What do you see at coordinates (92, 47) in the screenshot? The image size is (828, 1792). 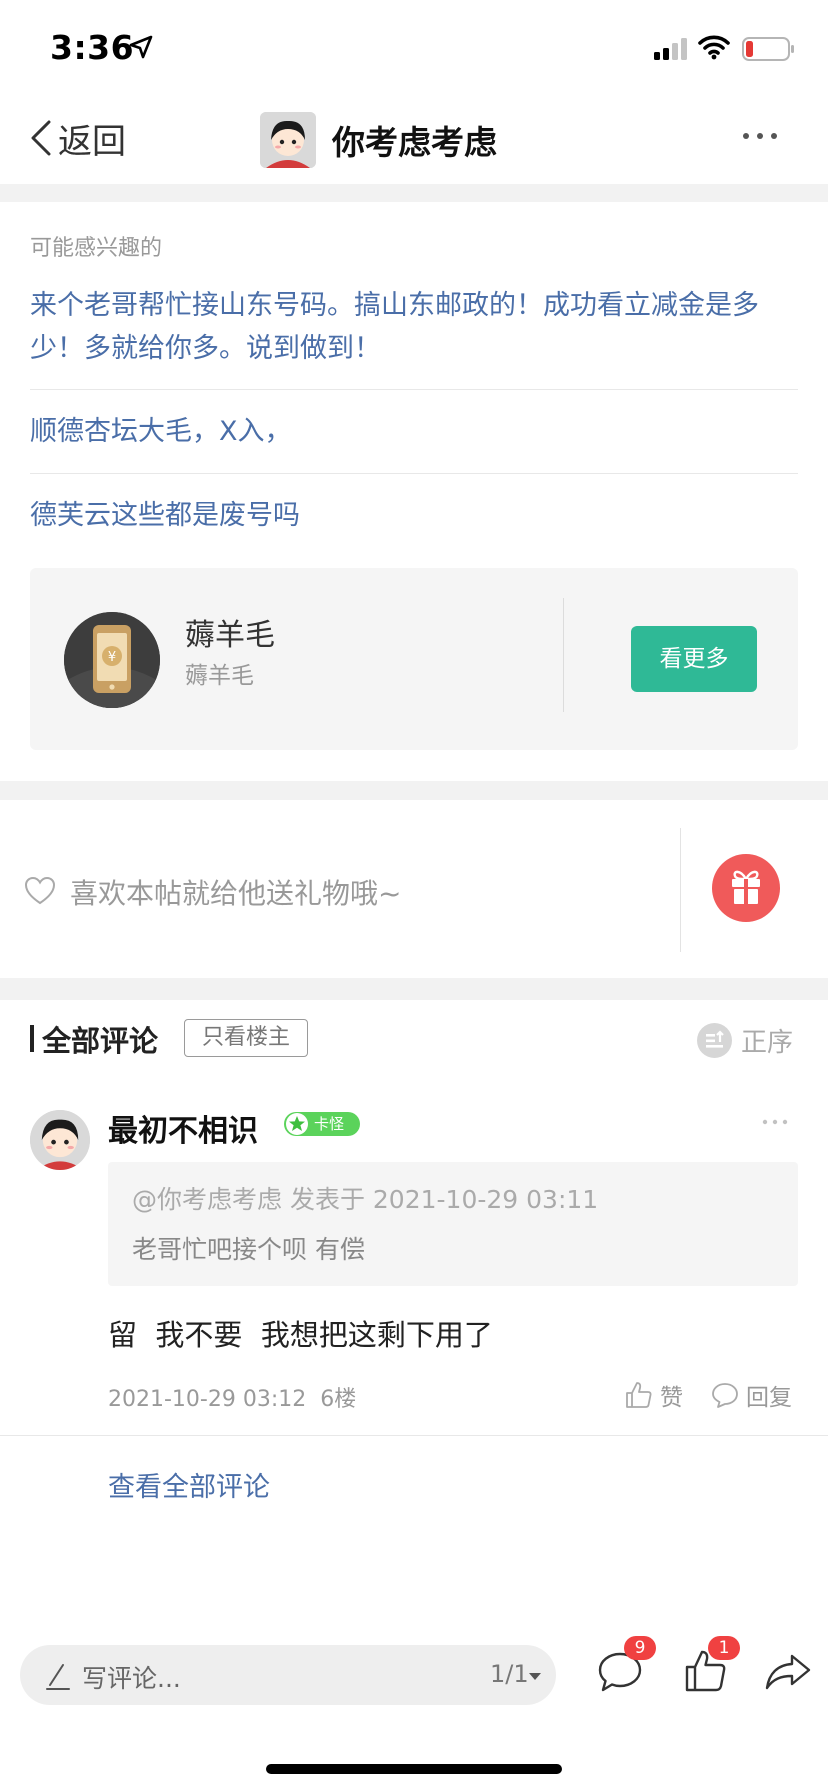 I see `status-time: 3:36` at bounding box center [92, 47].